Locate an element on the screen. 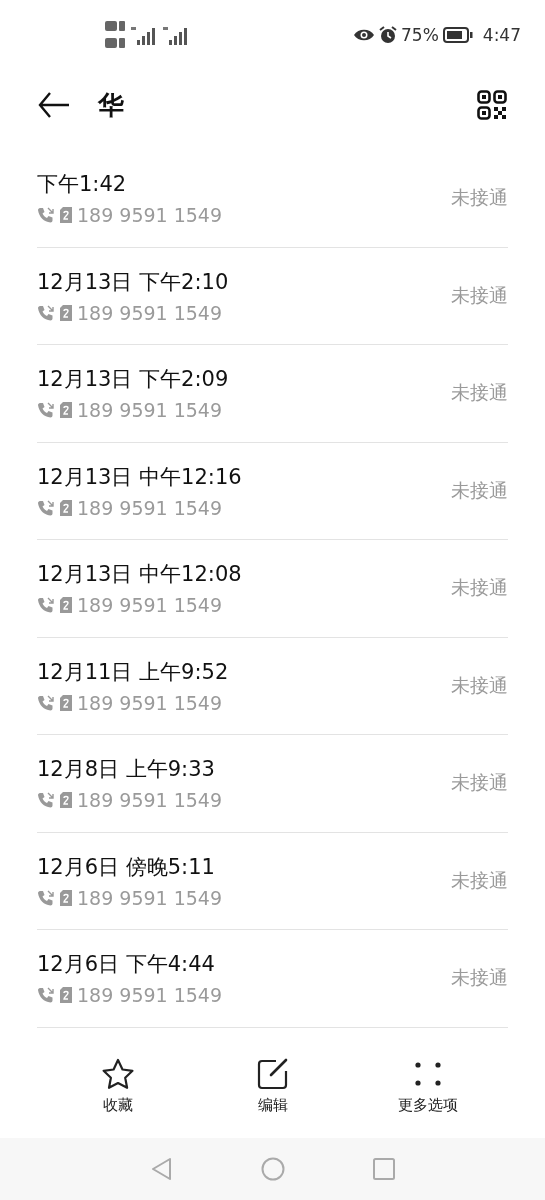 The image size is (545, 1200). back-nav-icon is located at coordinates (161, 1169).